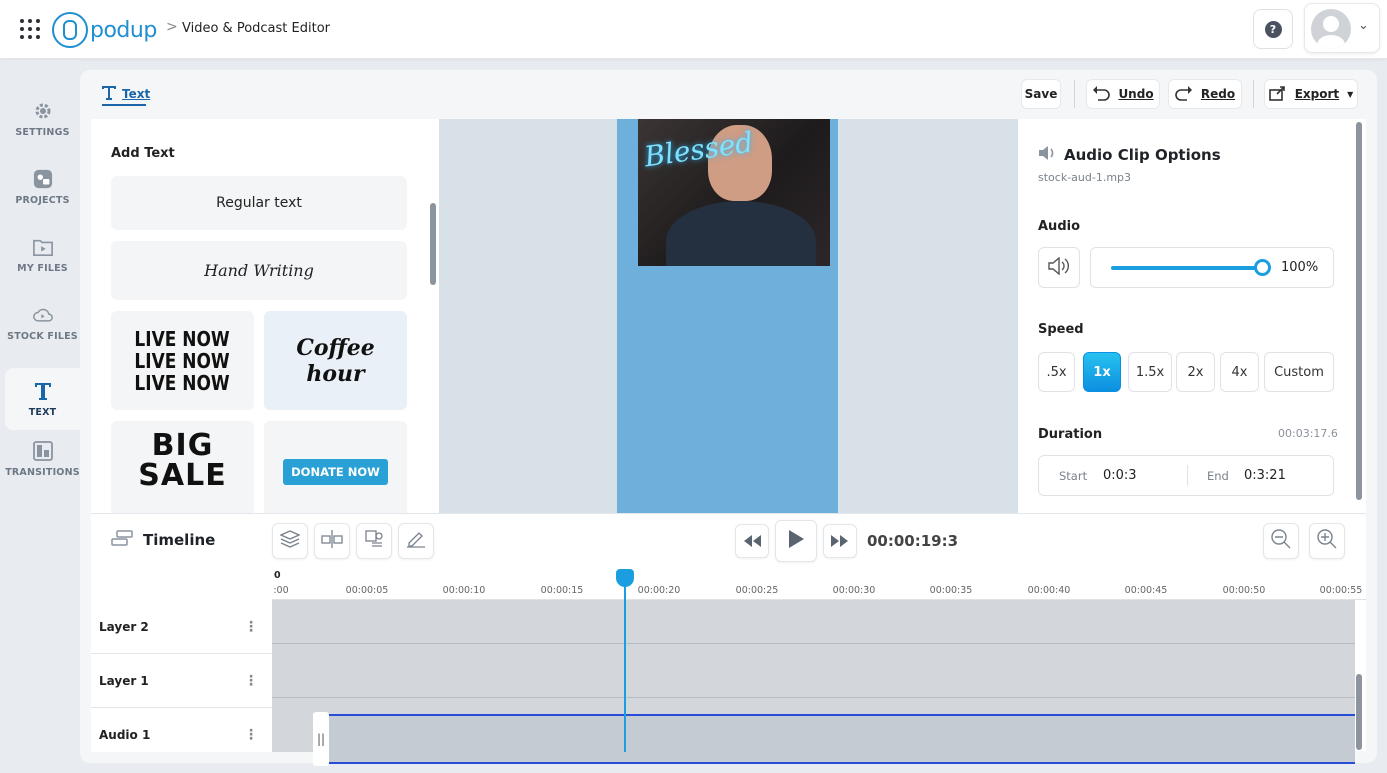 This screenshot has height=773, width=1387. What do you see at coordinates (179, 540) in the screenshot?
I see `timeline-title: Timeline` at bounding box center [179, 540].